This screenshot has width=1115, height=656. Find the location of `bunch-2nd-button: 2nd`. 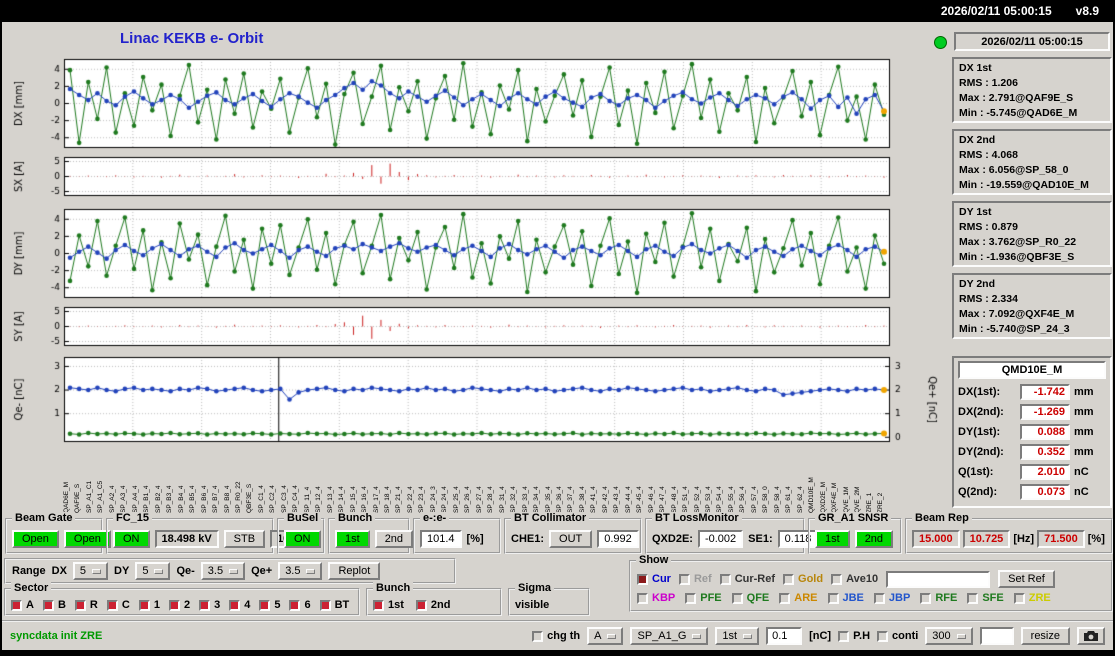

bunch-2nd-button: 2nd is located at coordinates (394, 538).